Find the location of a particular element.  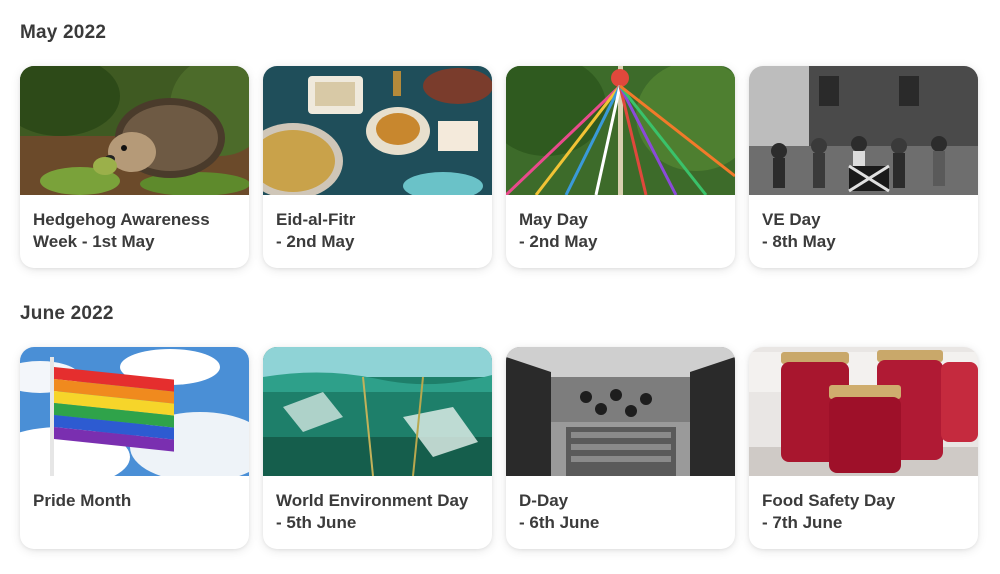

landing-craft-image is located at coordinates (620, 411).